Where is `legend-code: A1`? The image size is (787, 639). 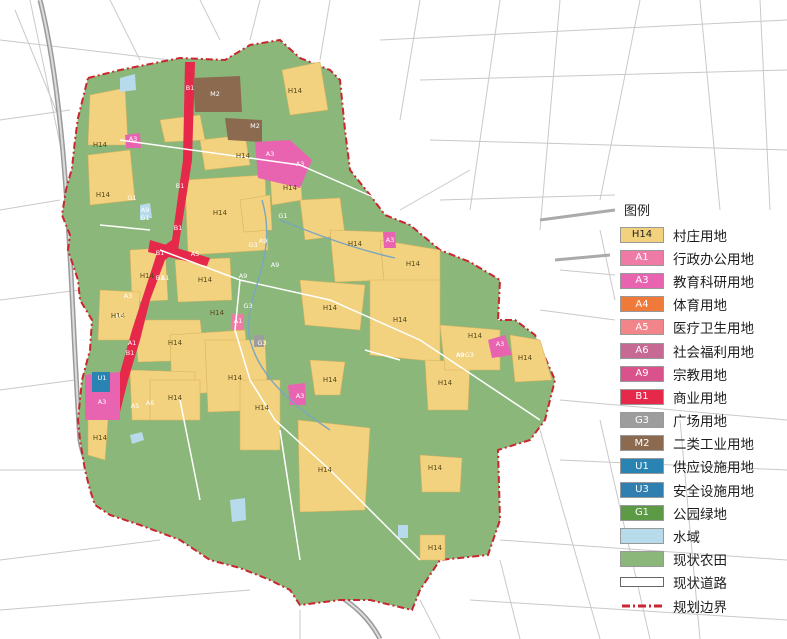
legend-code: A1 is located at coordinates (642, 258).